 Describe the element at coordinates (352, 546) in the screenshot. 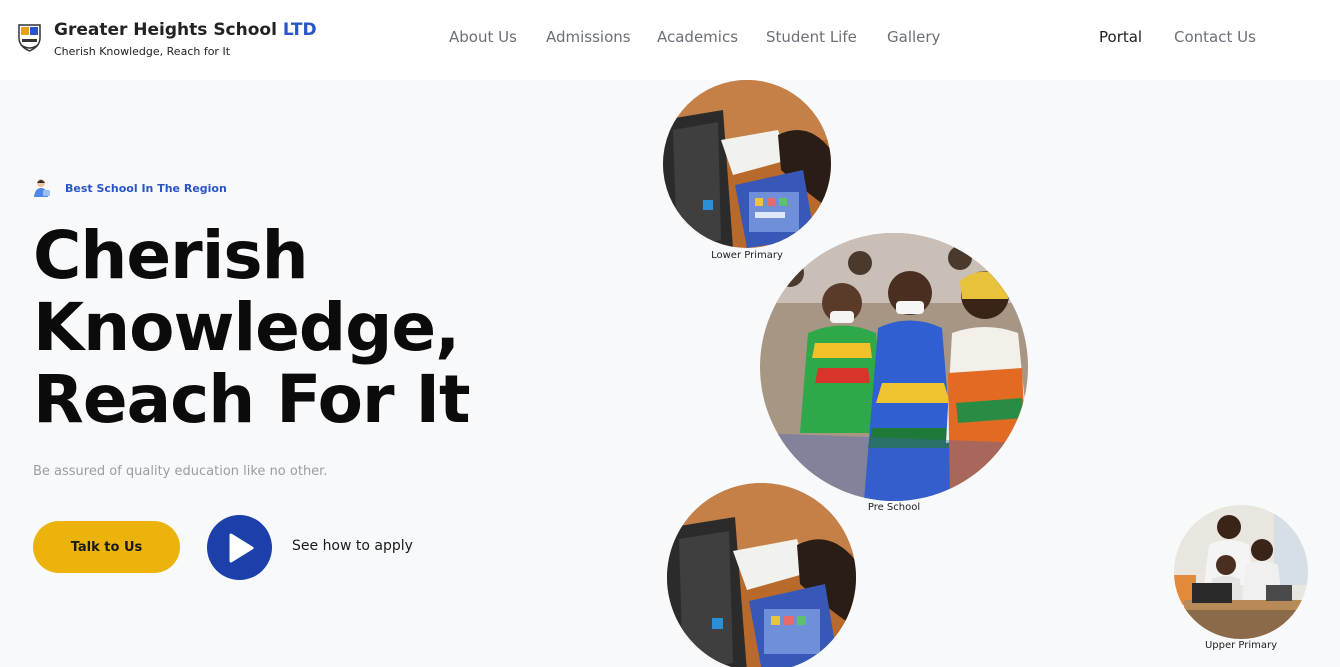

I see `see-how-to-apply-link: See how to apply` at that location.